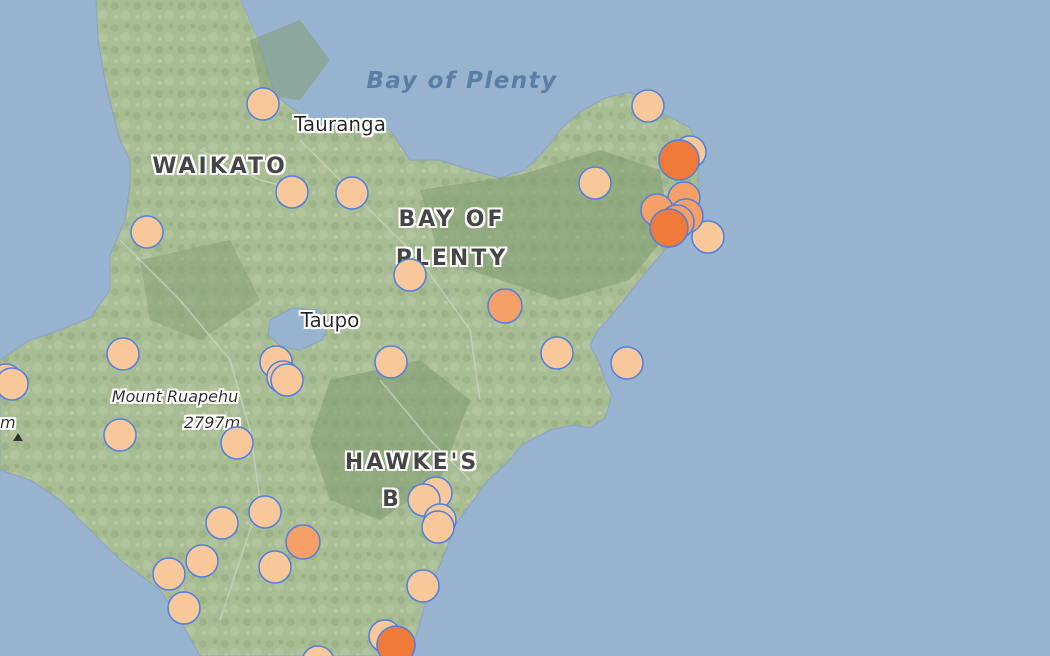 The width and height of the screenshot is (1050, 656). Describe the element at coordinates (461, 81) in the screenshot. I see `water-label-bay-of-plenty: Bay of Plenty` at that location.